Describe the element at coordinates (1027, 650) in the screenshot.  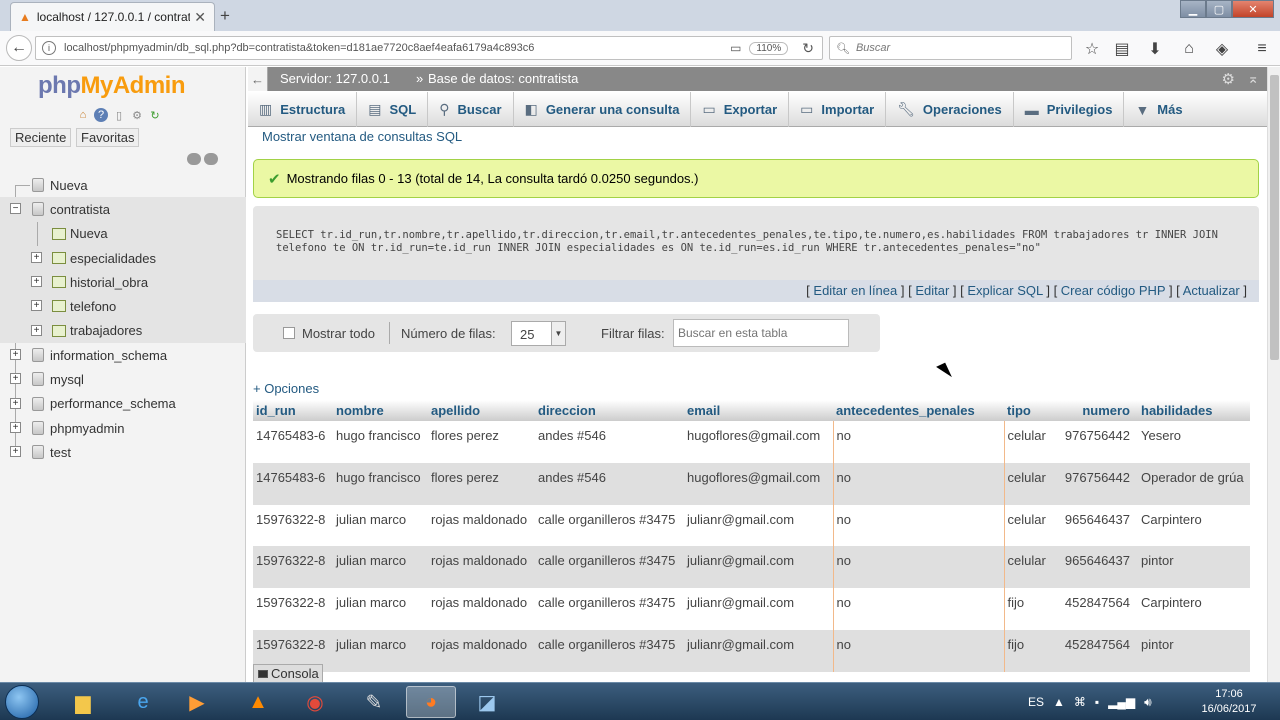
I see `table-cell: fijo` at that location.